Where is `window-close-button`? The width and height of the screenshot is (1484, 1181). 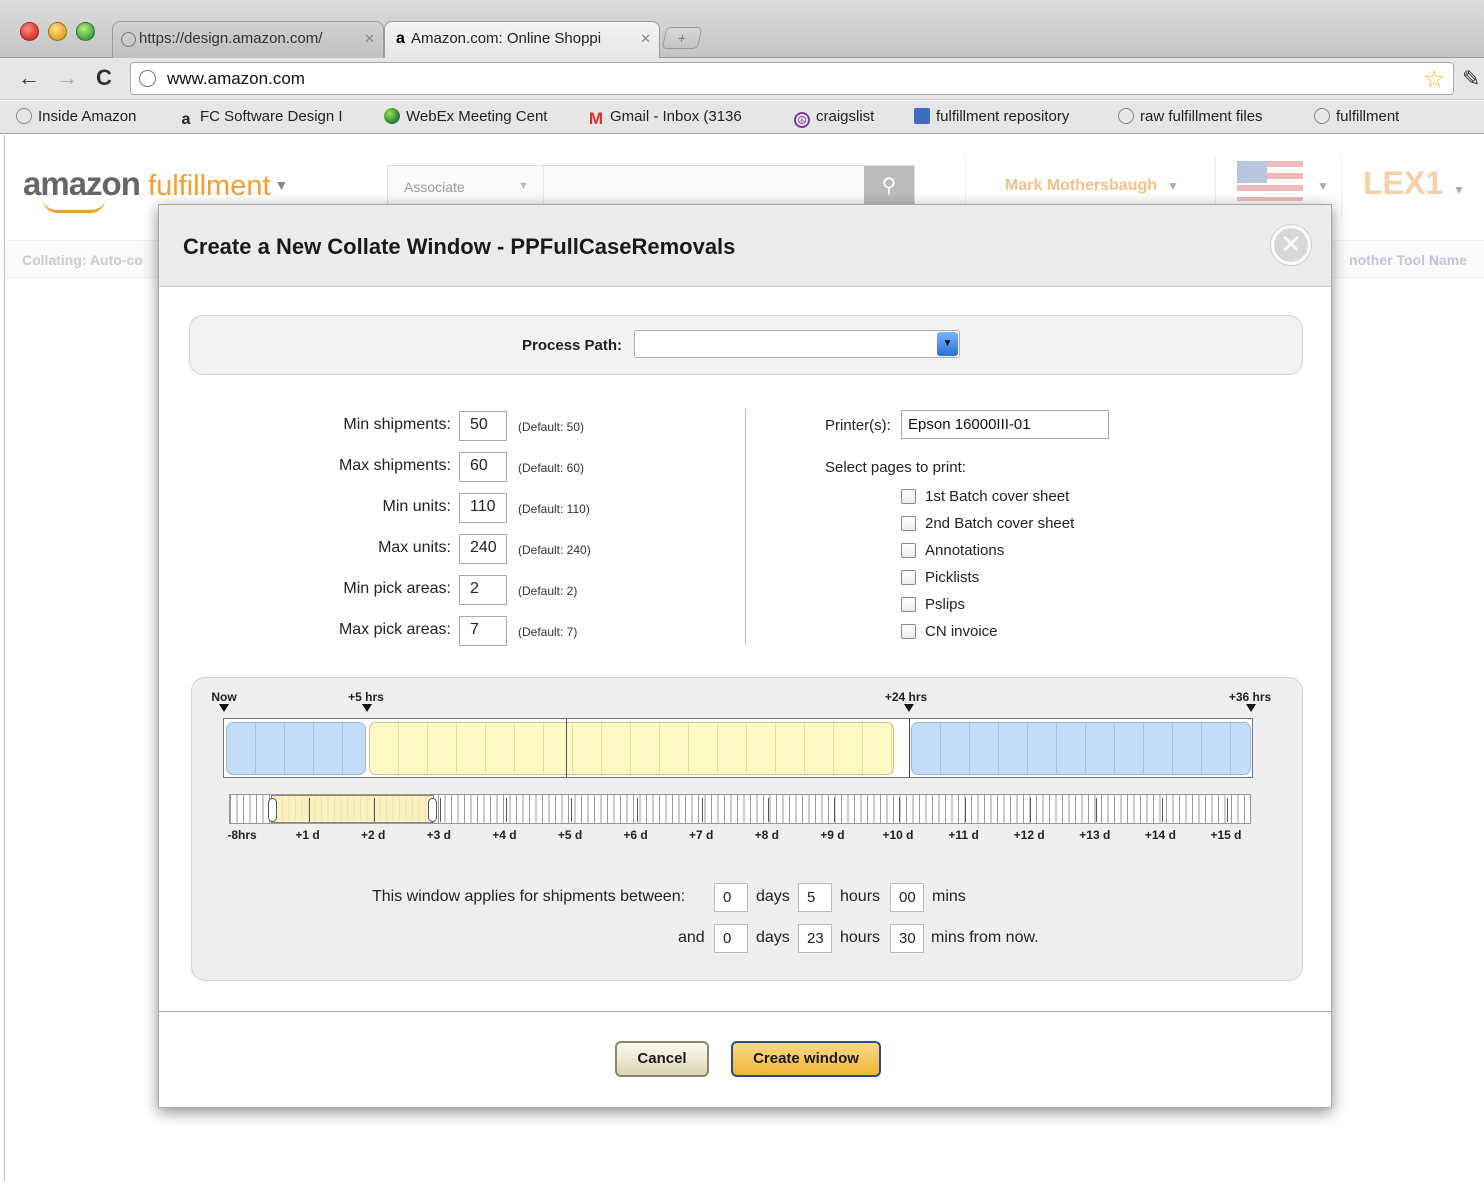
window-close-button is located at coordinates (29, 31).